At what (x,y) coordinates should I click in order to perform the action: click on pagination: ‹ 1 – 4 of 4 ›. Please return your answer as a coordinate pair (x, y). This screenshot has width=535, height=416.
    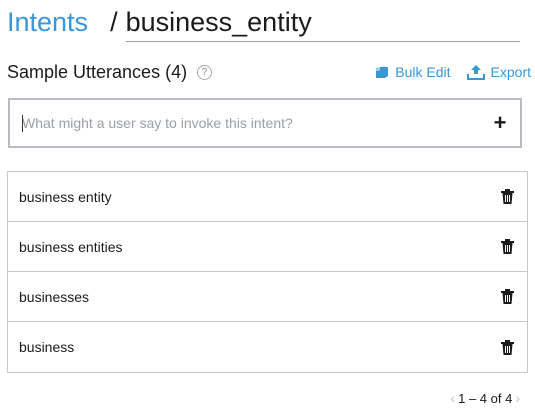
    Looking at the image, I should click on (485, 398).